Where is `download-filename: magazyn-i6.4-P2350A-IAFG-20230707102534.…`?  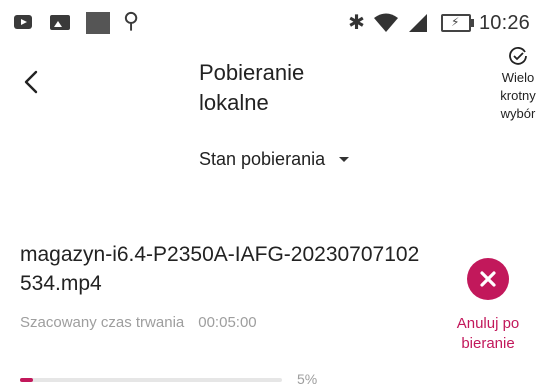 download-filename: magazyn-i6.4-P2350A-IAFG-20230707102534.… is located at coordinates (220, 269).